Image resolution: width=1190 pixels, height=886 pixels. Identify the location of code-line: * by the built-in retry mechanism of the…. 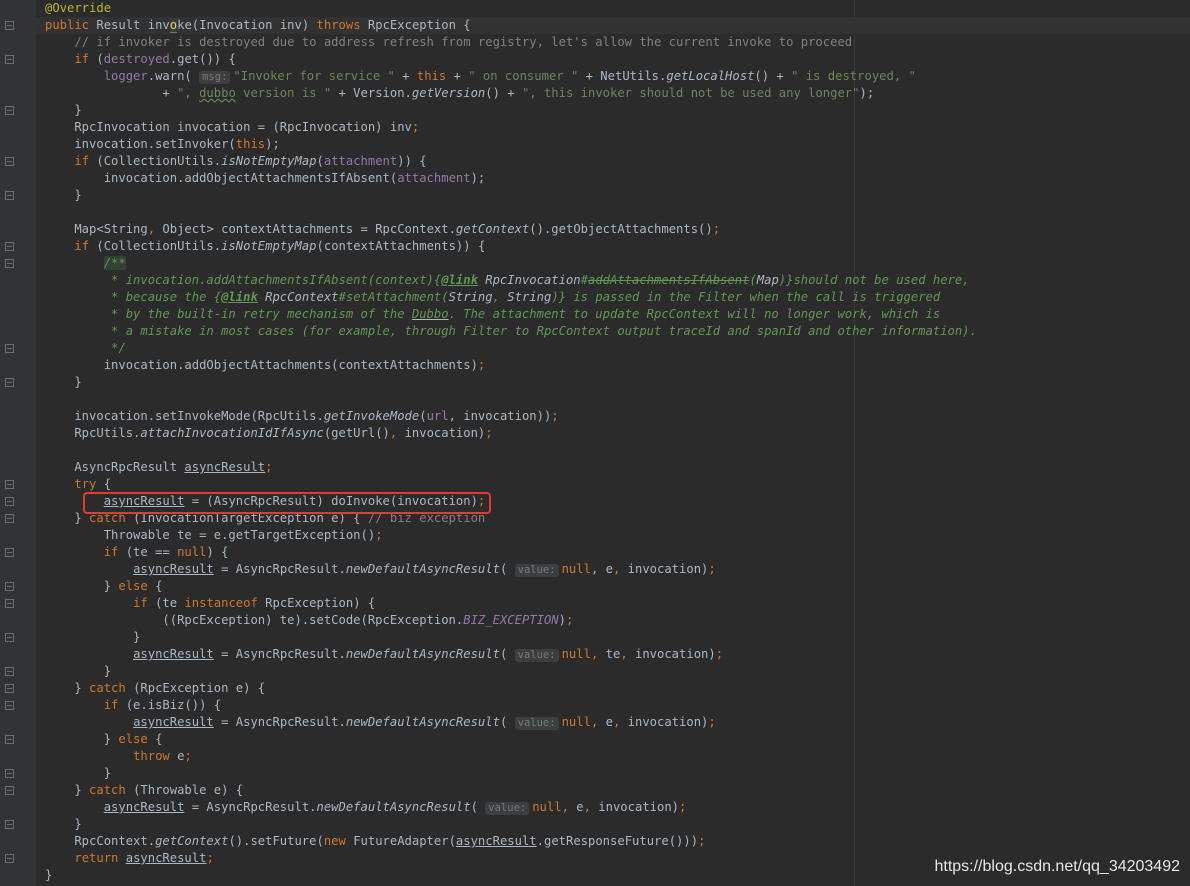
(492, 314).